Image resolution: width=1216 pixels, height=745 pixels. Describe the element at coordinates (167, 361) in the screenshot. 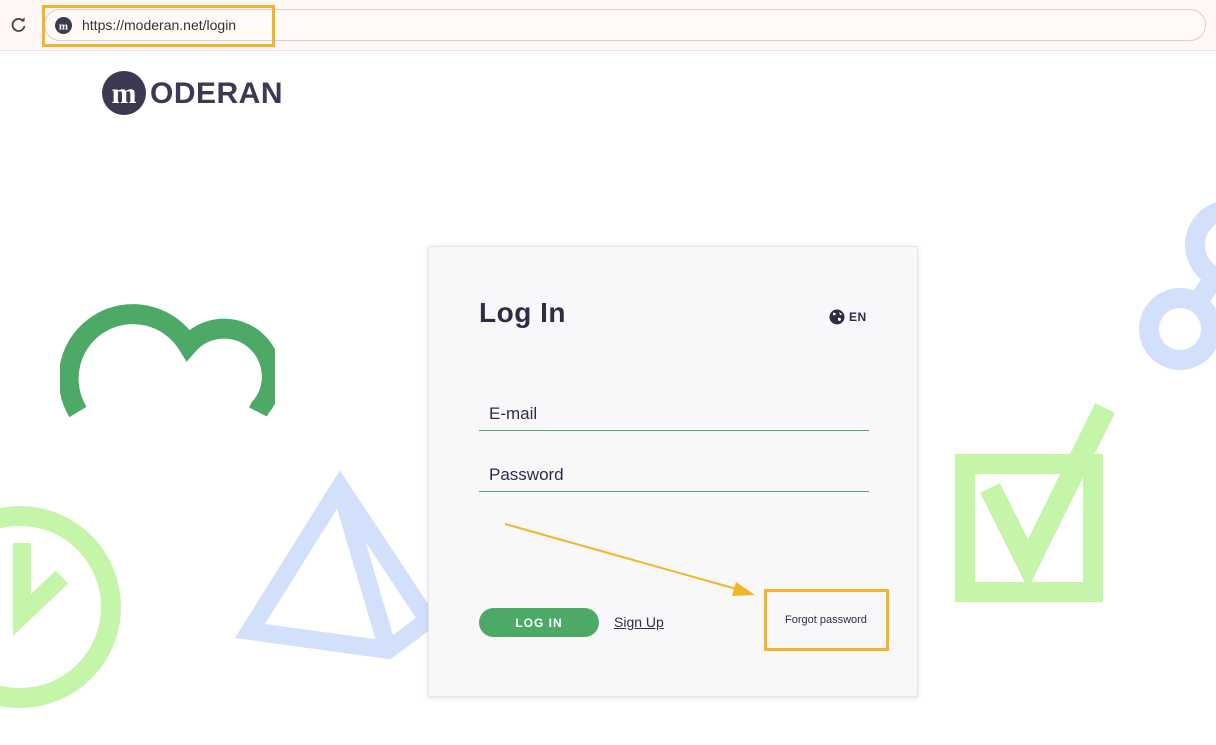

I see `cloud-decoration-icon` at that location.